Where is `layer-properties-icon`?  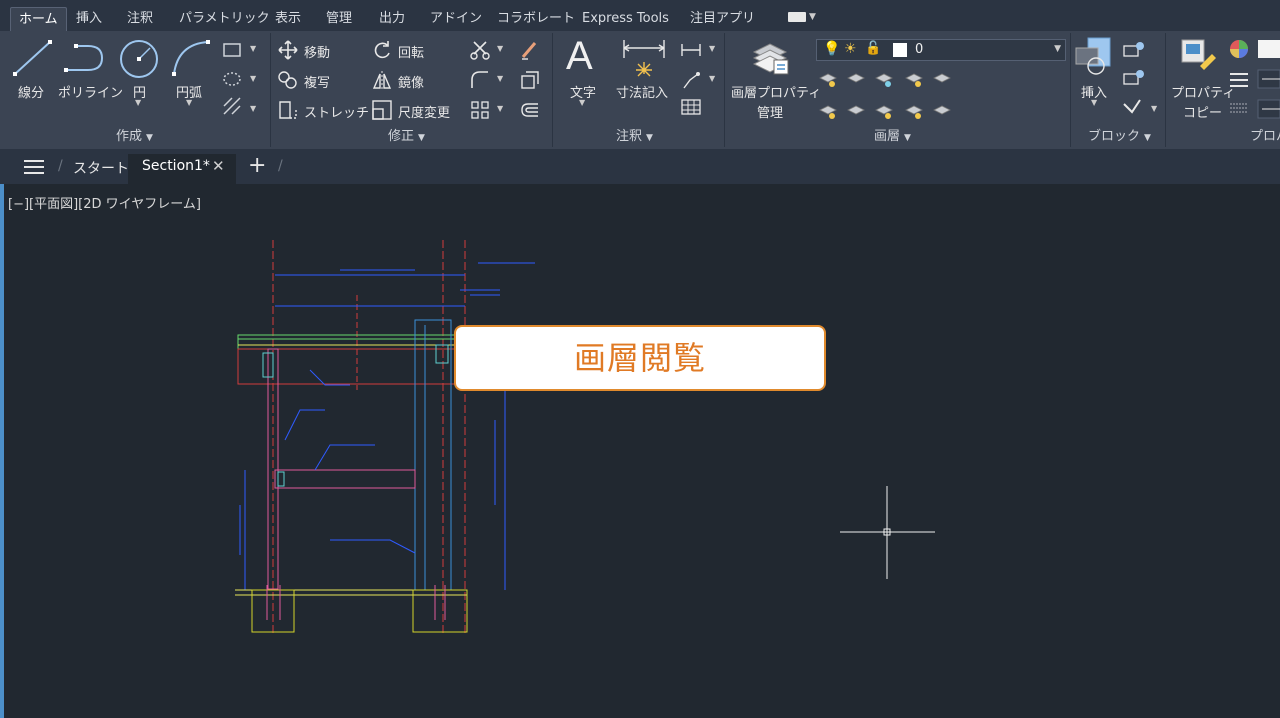
layer-properties-icon is located at coordinates (771, 57).